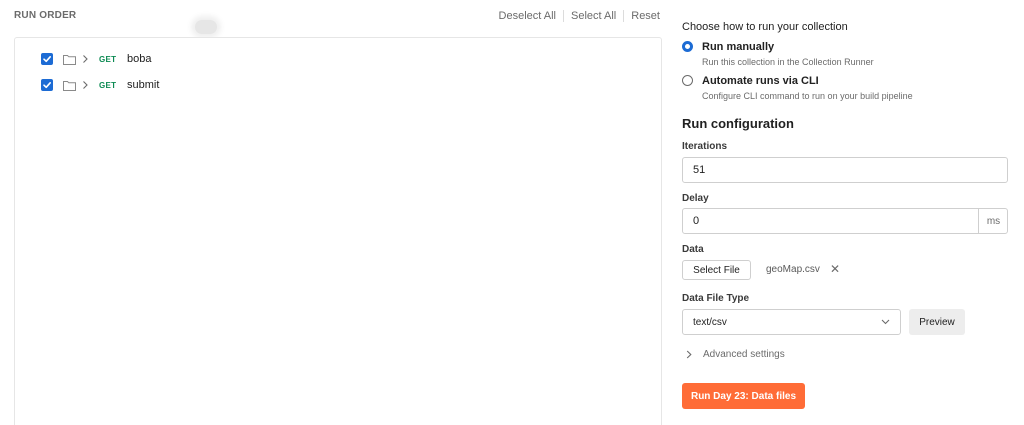 This screenshot has width=1024, height=425. Describe the element at coordinates (744, 354) in the screenshot. I see `advanced-settings-label: Advanced settings` at that location.